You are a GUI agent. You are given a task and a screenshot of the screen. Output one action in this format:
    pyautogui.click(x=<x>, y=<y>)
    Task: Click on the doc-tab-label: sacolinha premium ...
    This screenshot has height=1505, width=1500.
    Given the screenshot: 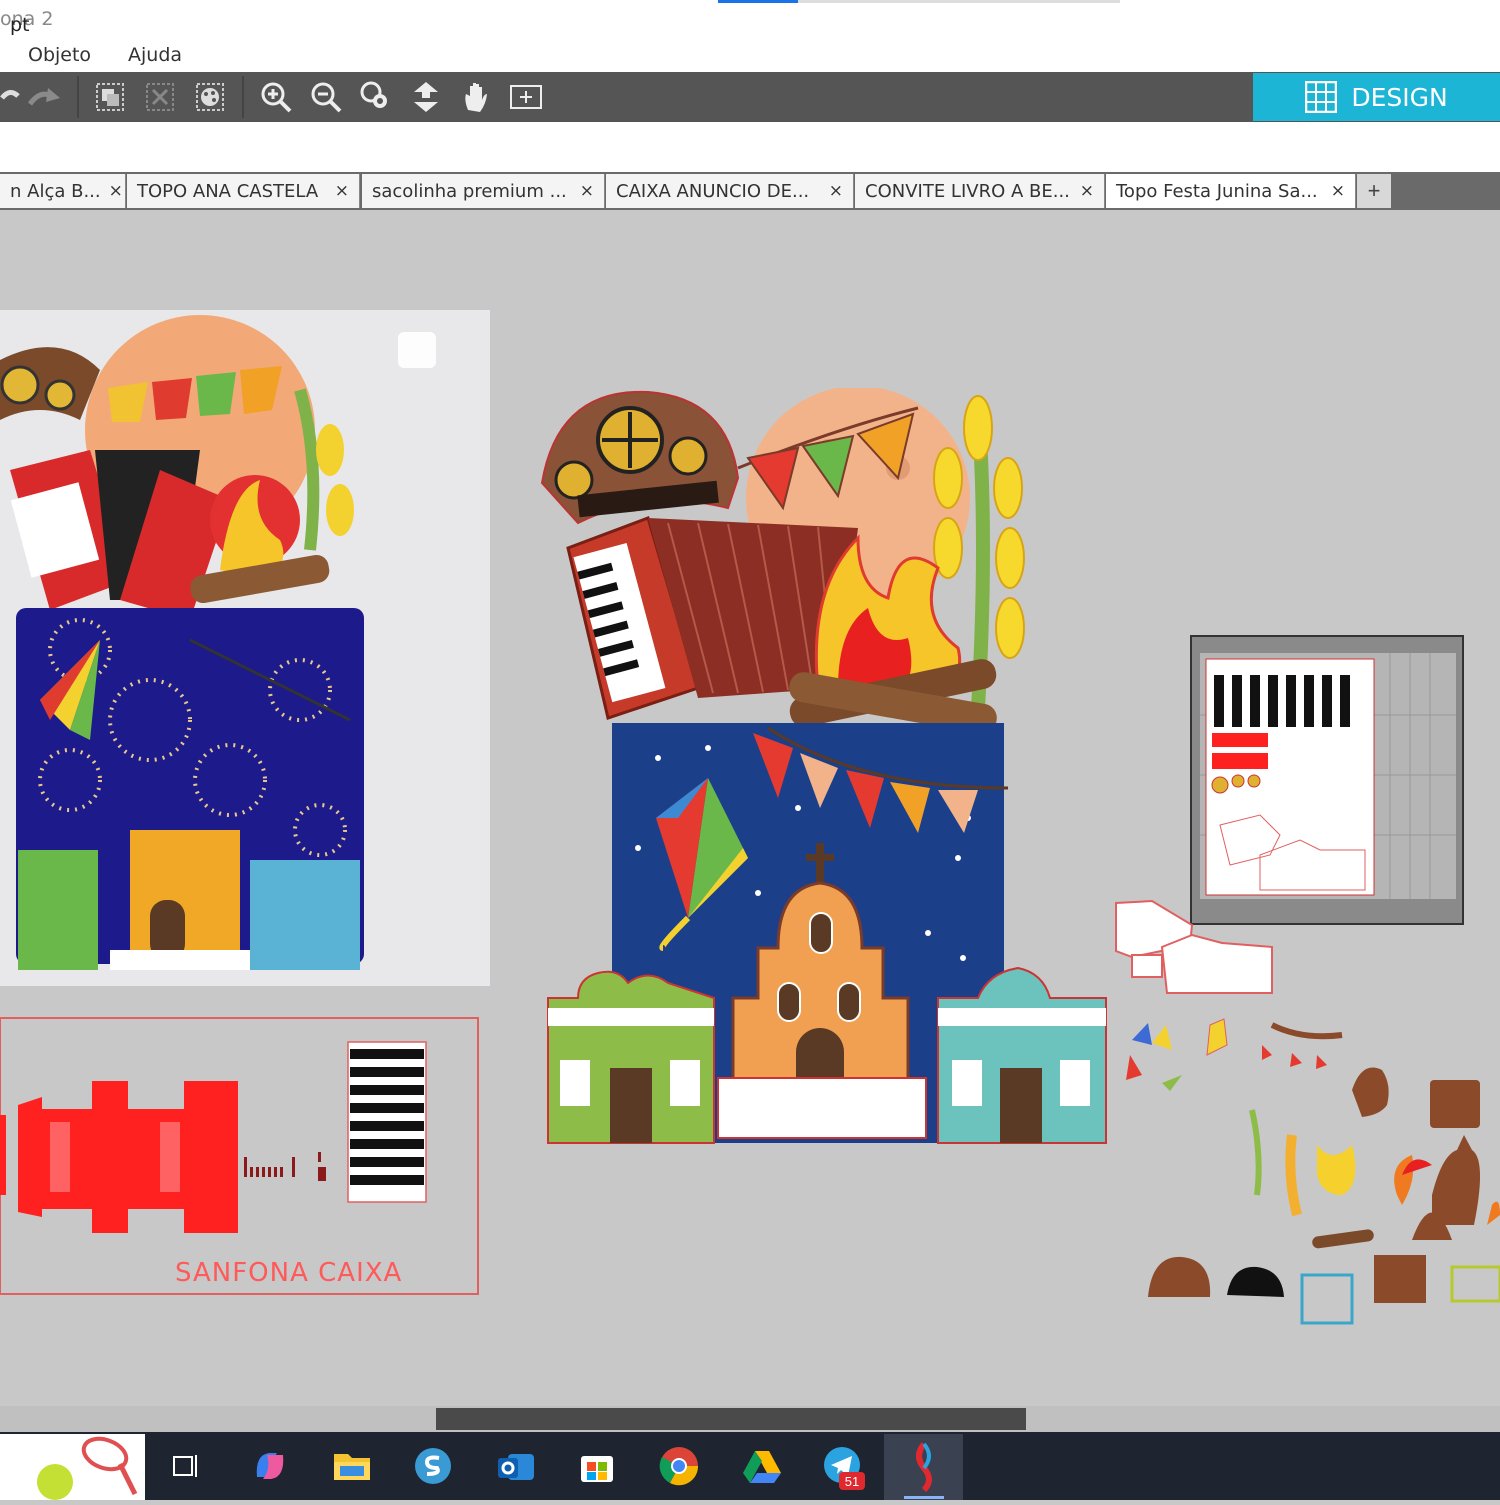 What is the action you would take?
    pyautogui.click(x=469, y=191)
    